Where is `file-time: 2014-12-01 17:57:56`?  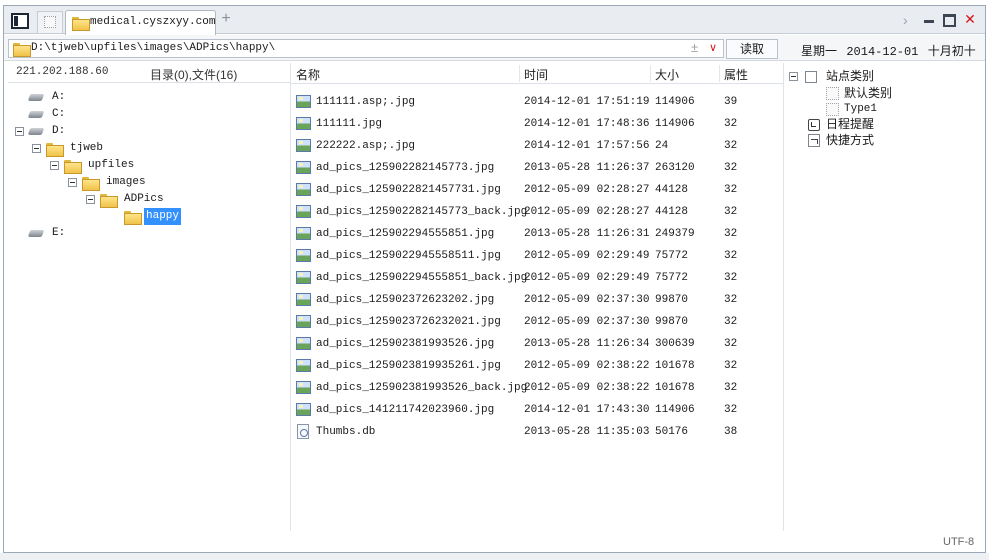
file-time: 2014-12-01 17:57:56 is located at coordinates (587, 146).